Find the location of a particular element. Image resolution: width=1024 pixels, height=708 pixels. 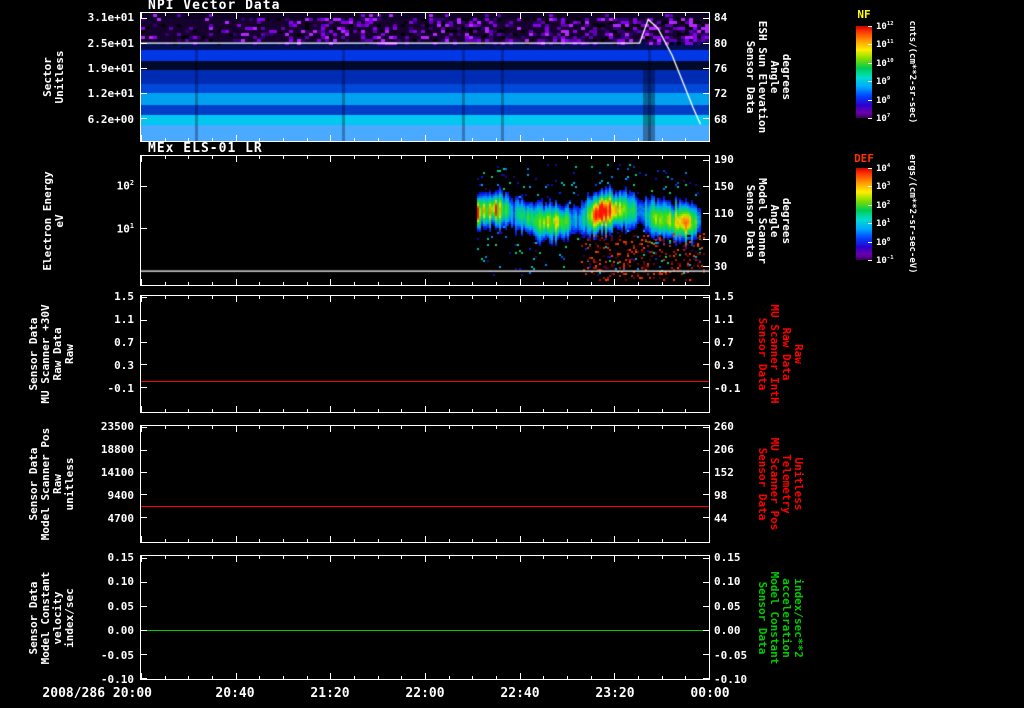

y-tick-label: 0.7 is located at coordinates (124, 342).